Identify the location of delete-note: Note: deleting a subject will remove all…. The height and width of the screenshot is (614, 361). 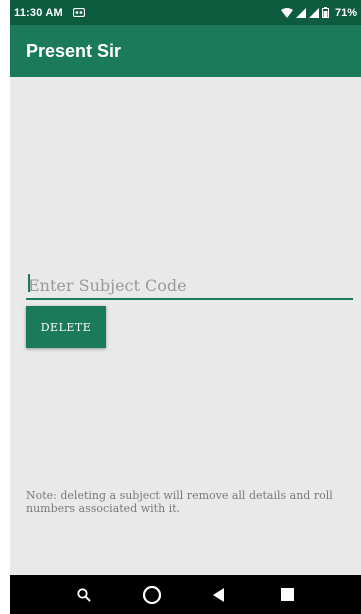
(179, 502).